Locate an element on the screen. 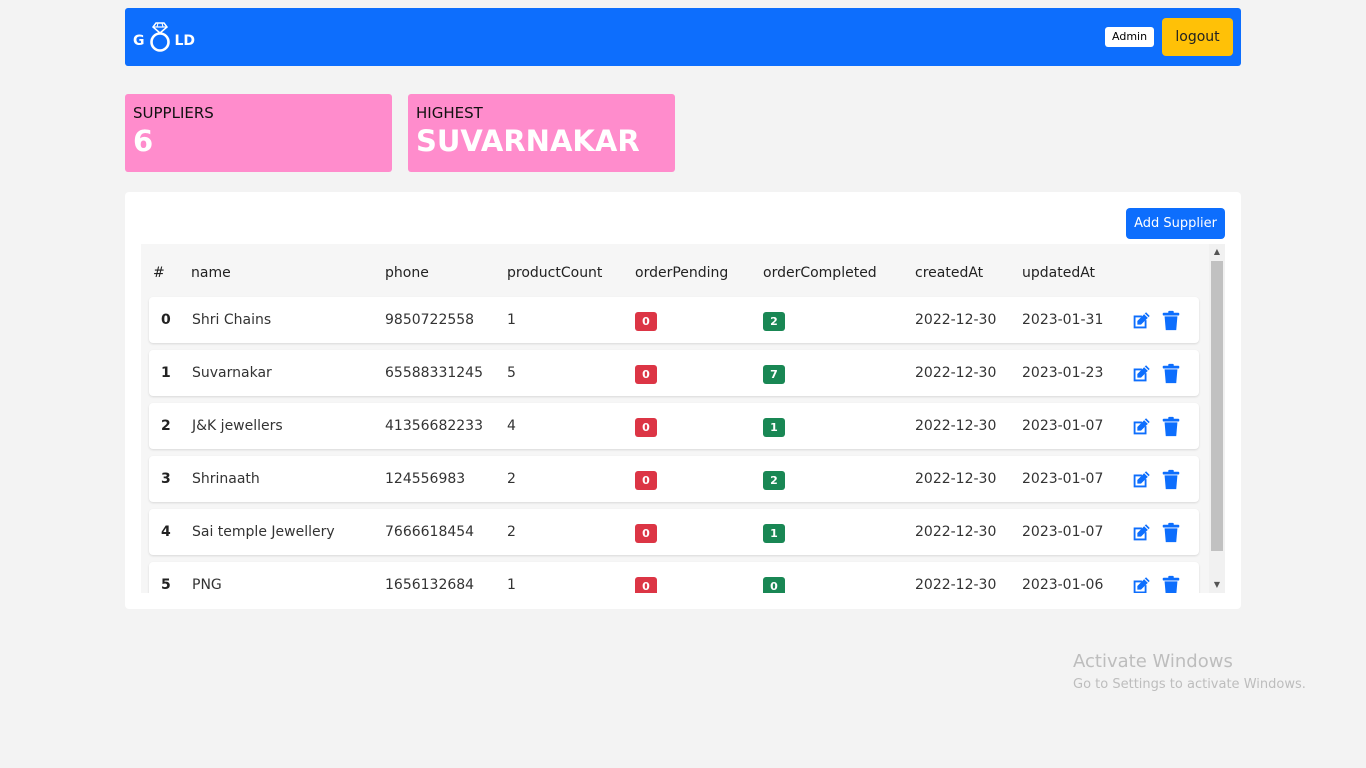  scrollbar-thumb is located at coordinates (1217, 406).